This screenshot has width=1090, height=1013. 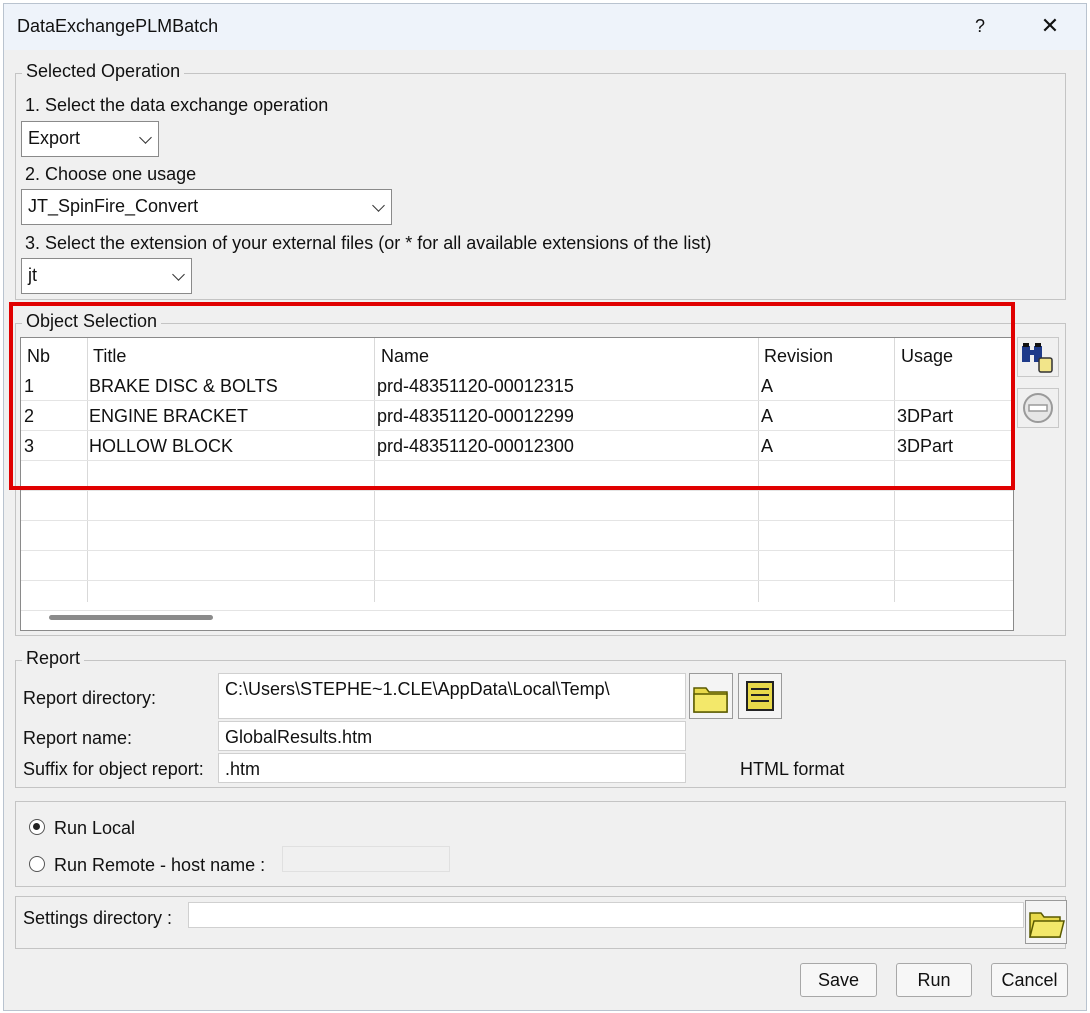 I want to click on minus-circle-icon, so click(x=1038, y=408).